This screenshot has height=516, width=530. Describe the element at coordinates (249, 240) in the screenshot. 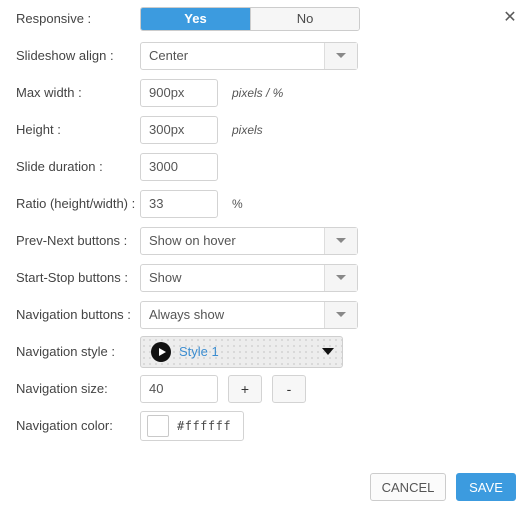

I see `prev-next-buttons-select: Show on hover` at that location.